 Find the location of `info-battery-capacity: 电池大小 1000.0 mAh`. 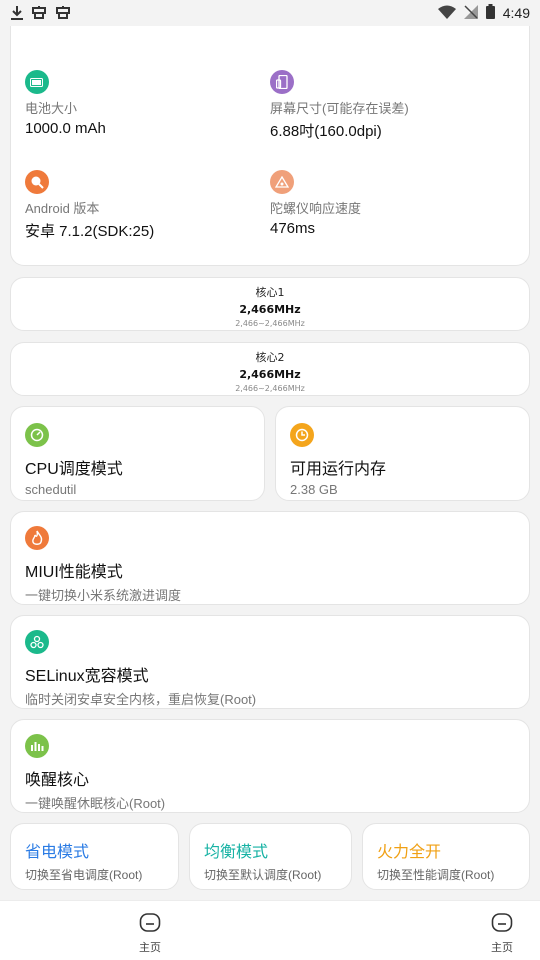

info-battery-capacity: 电池大小 1000.0 mAh is located at coordinates (140, 103).